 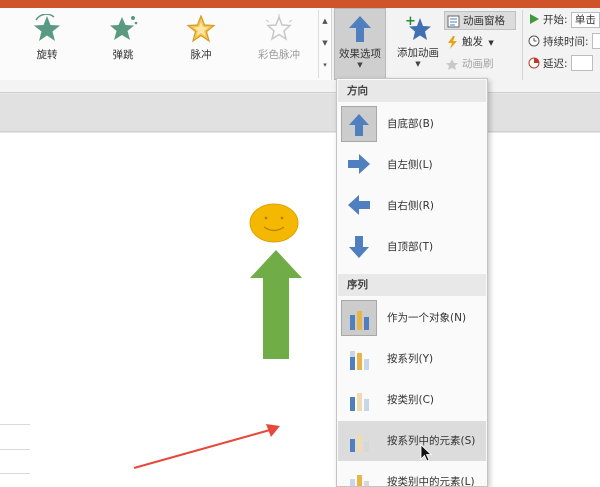 I want to click on menu-item-label: 自左侧(L), so click(x=410, y=165).